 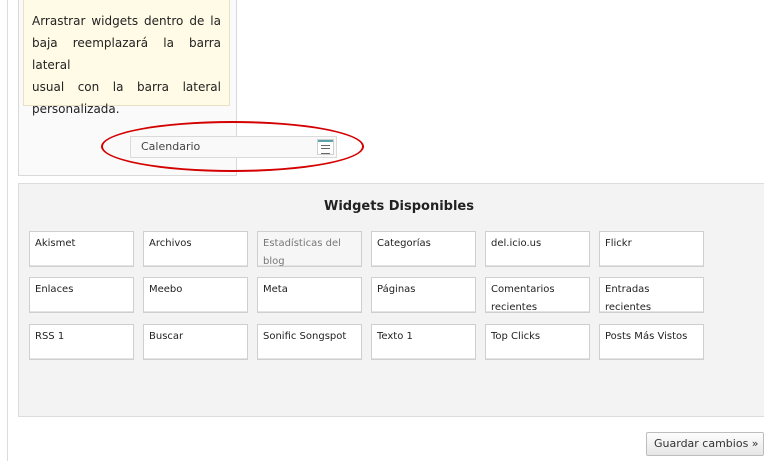 What do you see at coordinates (309, 342) in the screenshot?
I see `widget-sonific-songspot: Sonific Songspot` at bounding box center [309, 342].